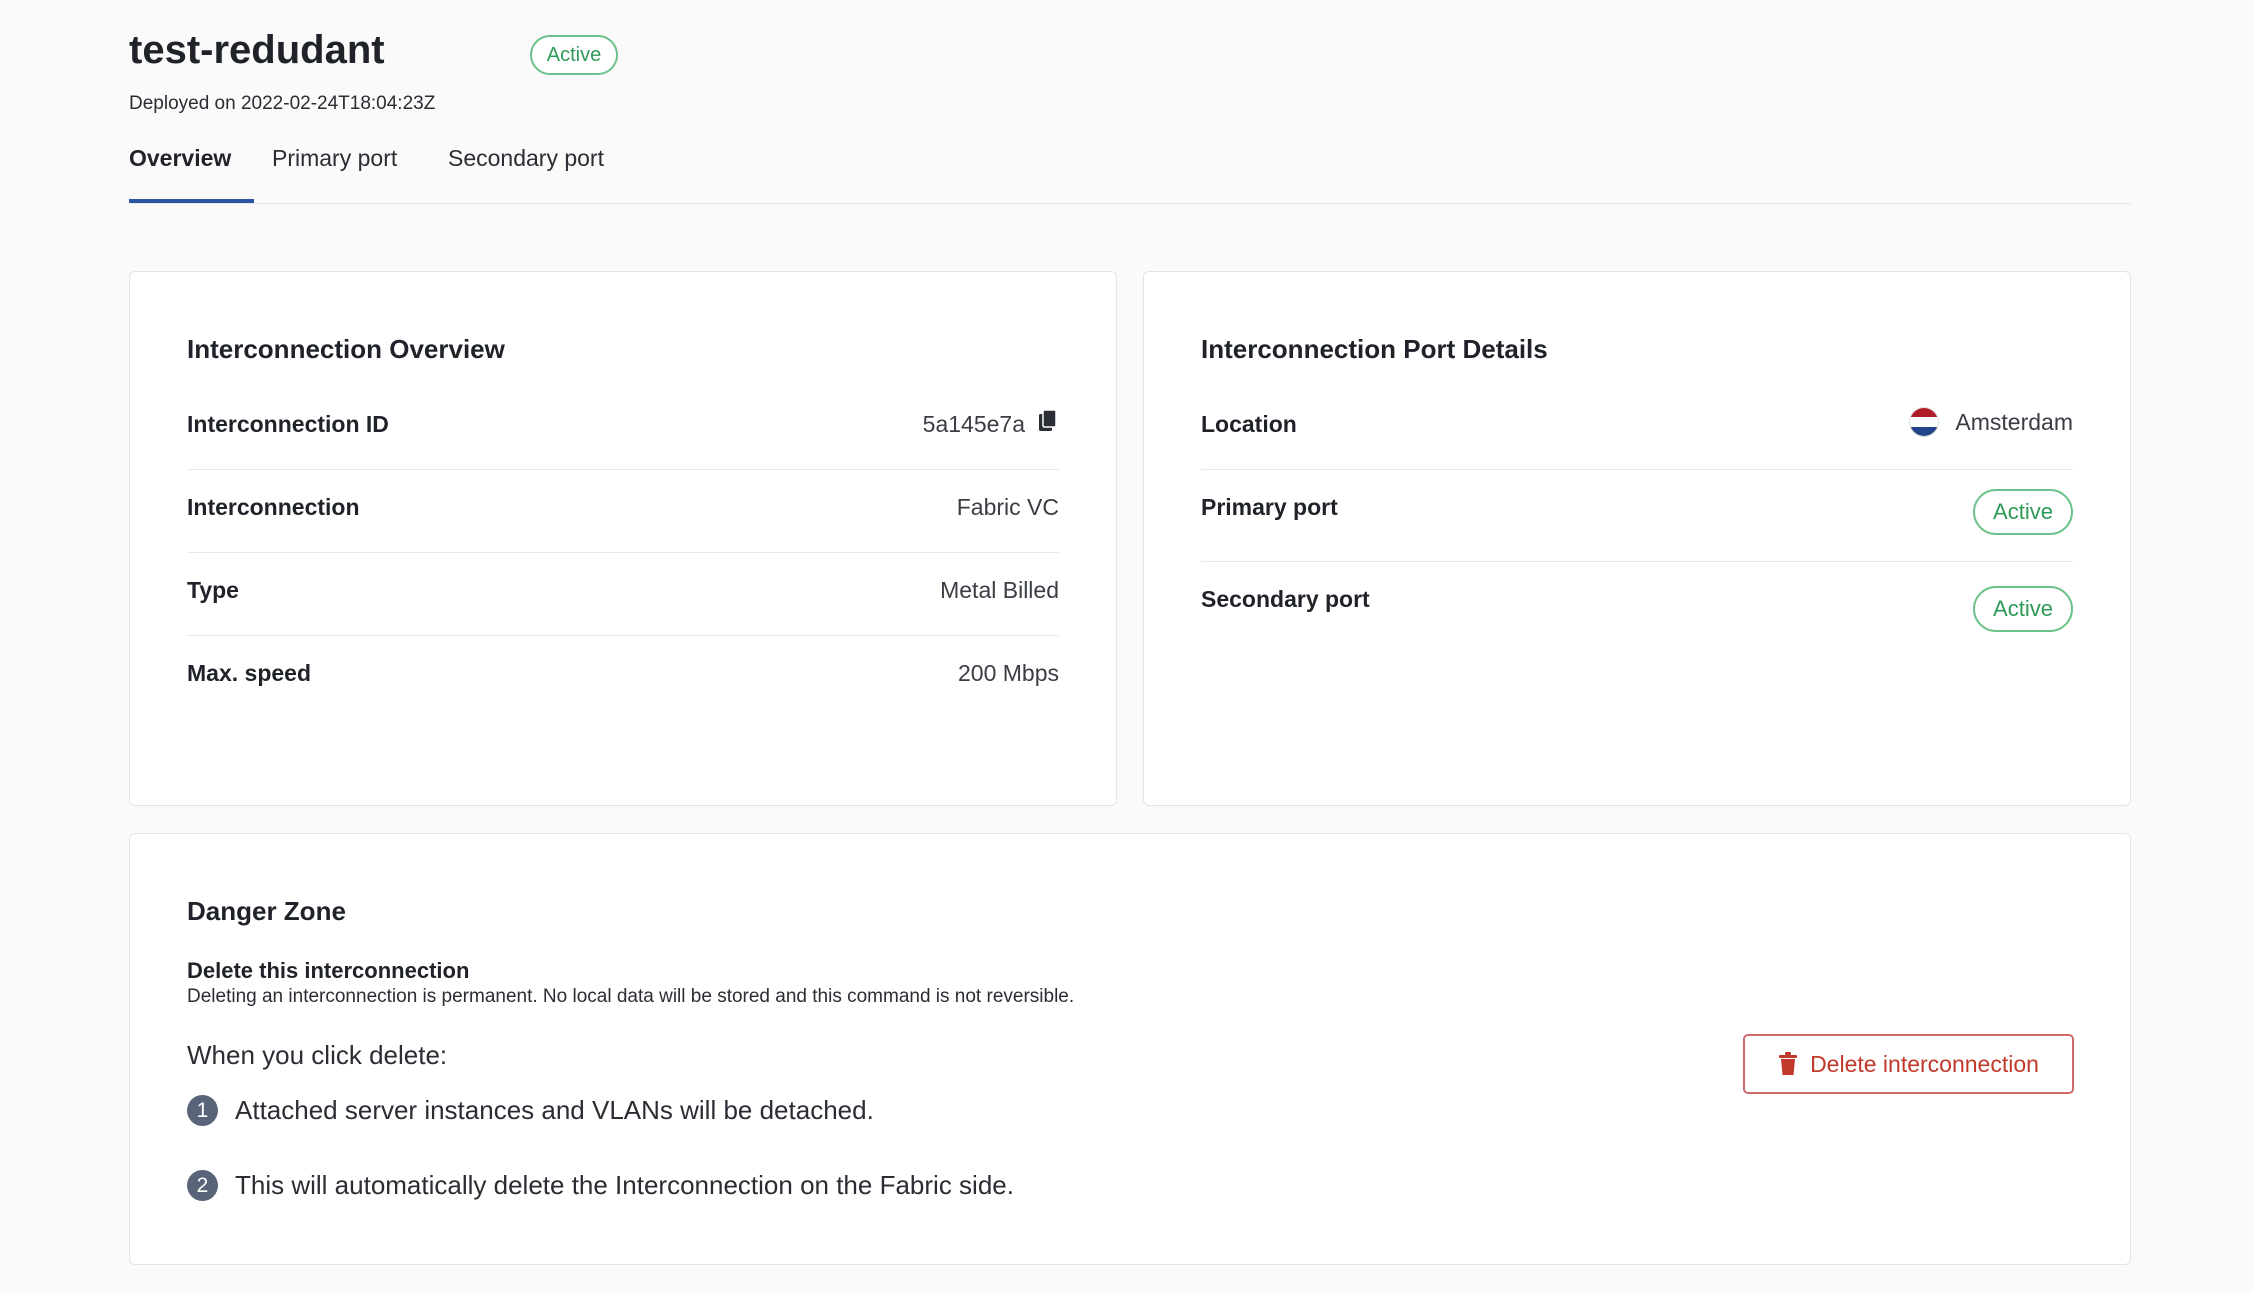  What do you see at coordinates (1924, 1063) in the screenshot?
I see `delete-button-label: Delete interconnection` at bounding box center [1924, 1063].